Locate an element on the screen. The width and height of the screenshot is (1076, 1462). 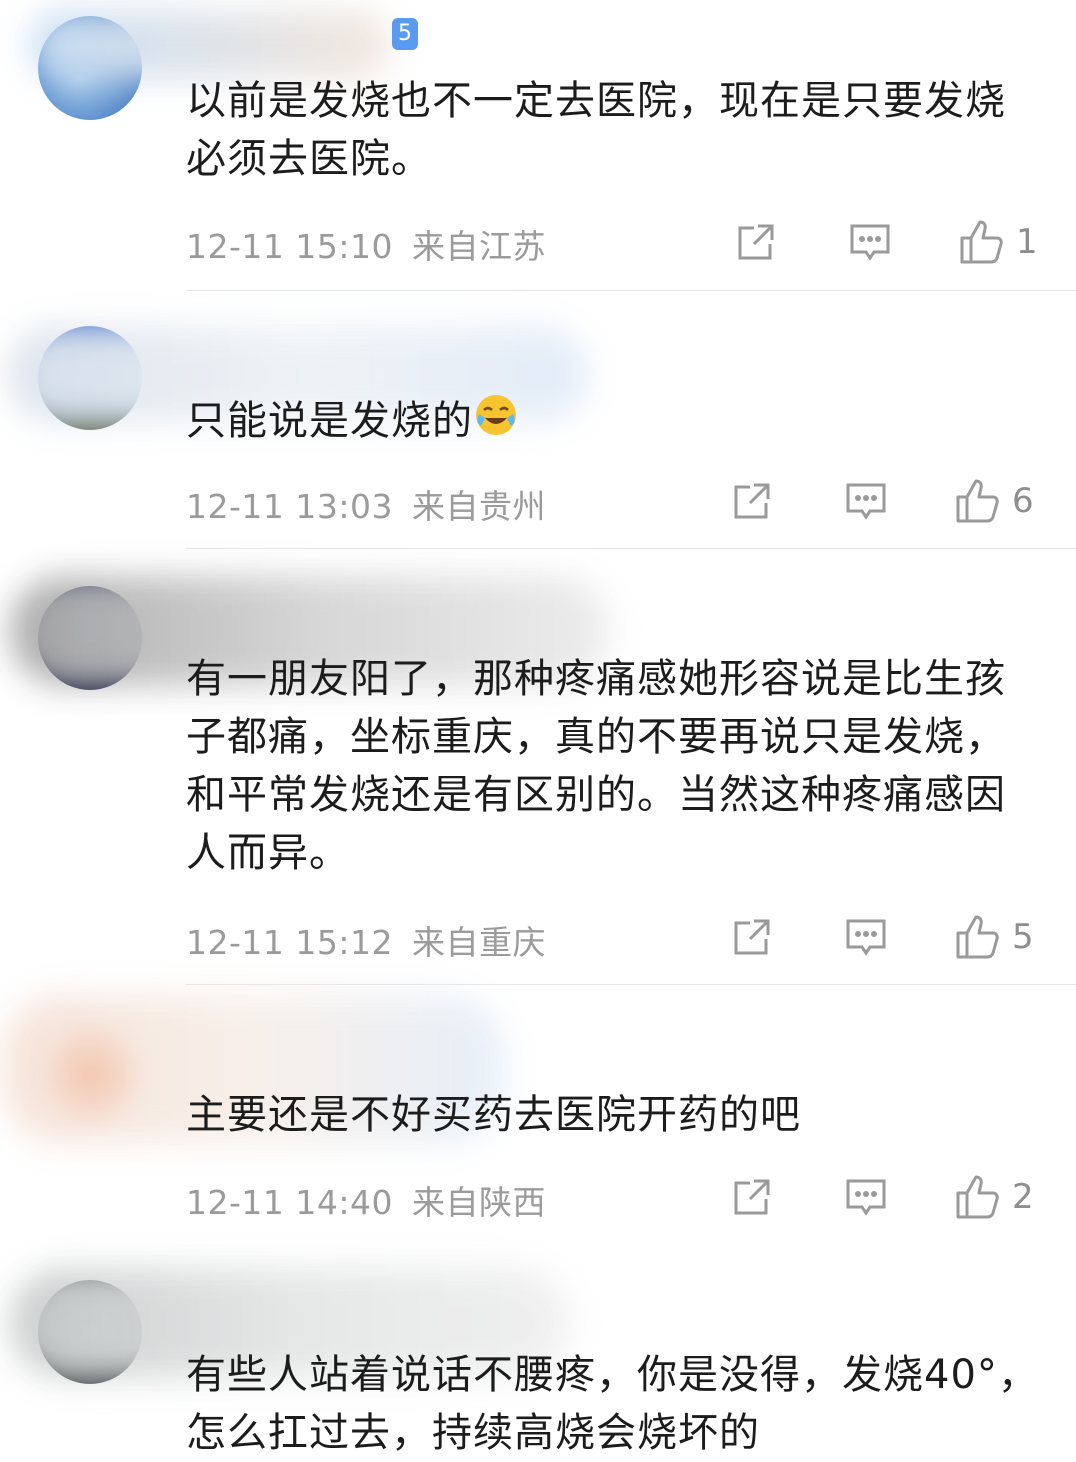
like-button: 2 is located at coordinates (994, 1197).